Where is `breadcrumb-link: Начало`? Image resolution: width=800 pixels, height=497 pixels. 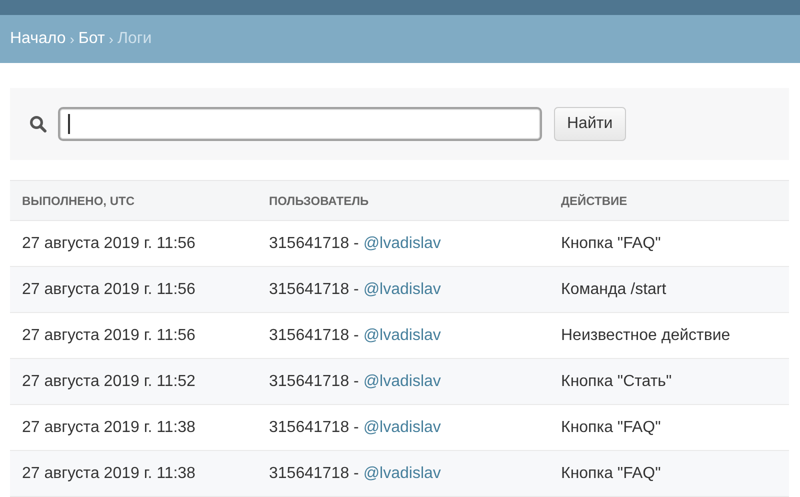 breadcrumb-link: Начало is located at coordinates (38, 39).